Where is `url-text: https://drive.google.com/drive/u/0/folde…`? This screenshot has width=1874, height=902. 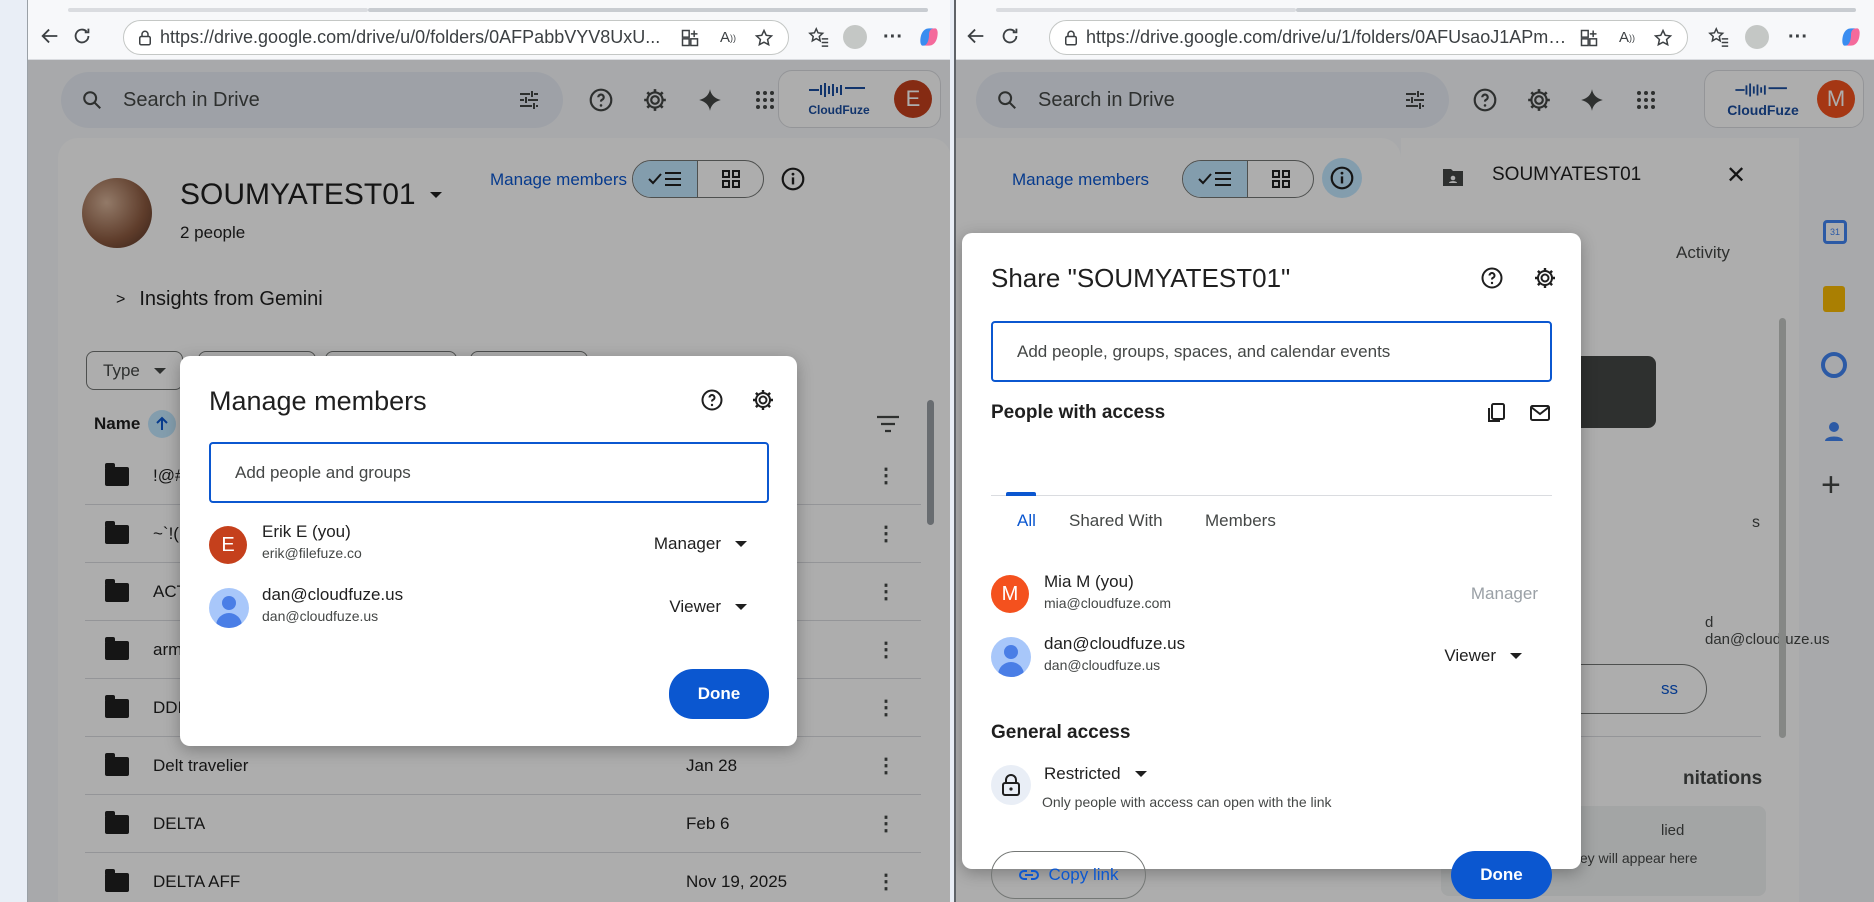 url-text: https://drive.google.com/drive/u/0/folde… is located at coordinates (410, 37).